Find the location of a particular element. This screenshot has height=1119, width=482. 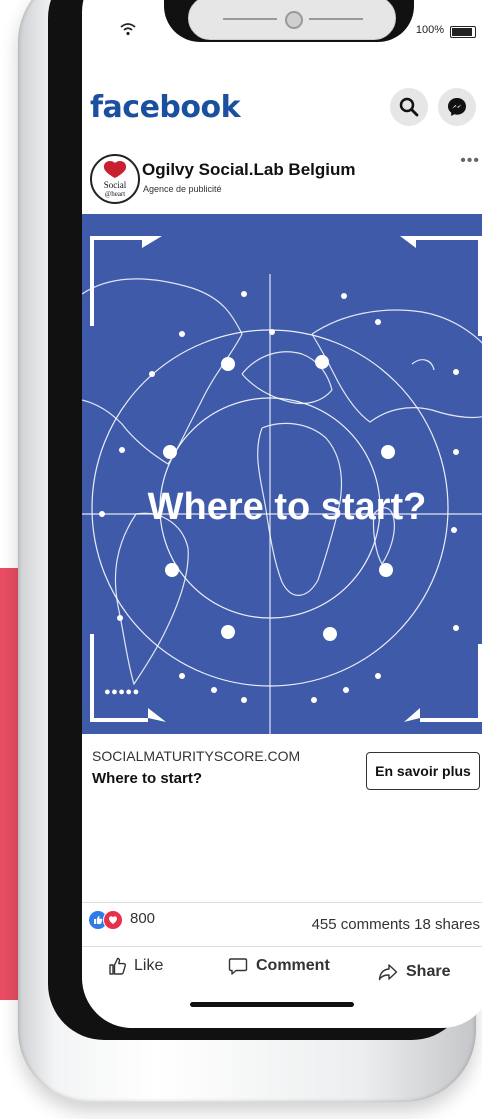

learn-more-button: En savoir plus is located at coordinates (423, 771).